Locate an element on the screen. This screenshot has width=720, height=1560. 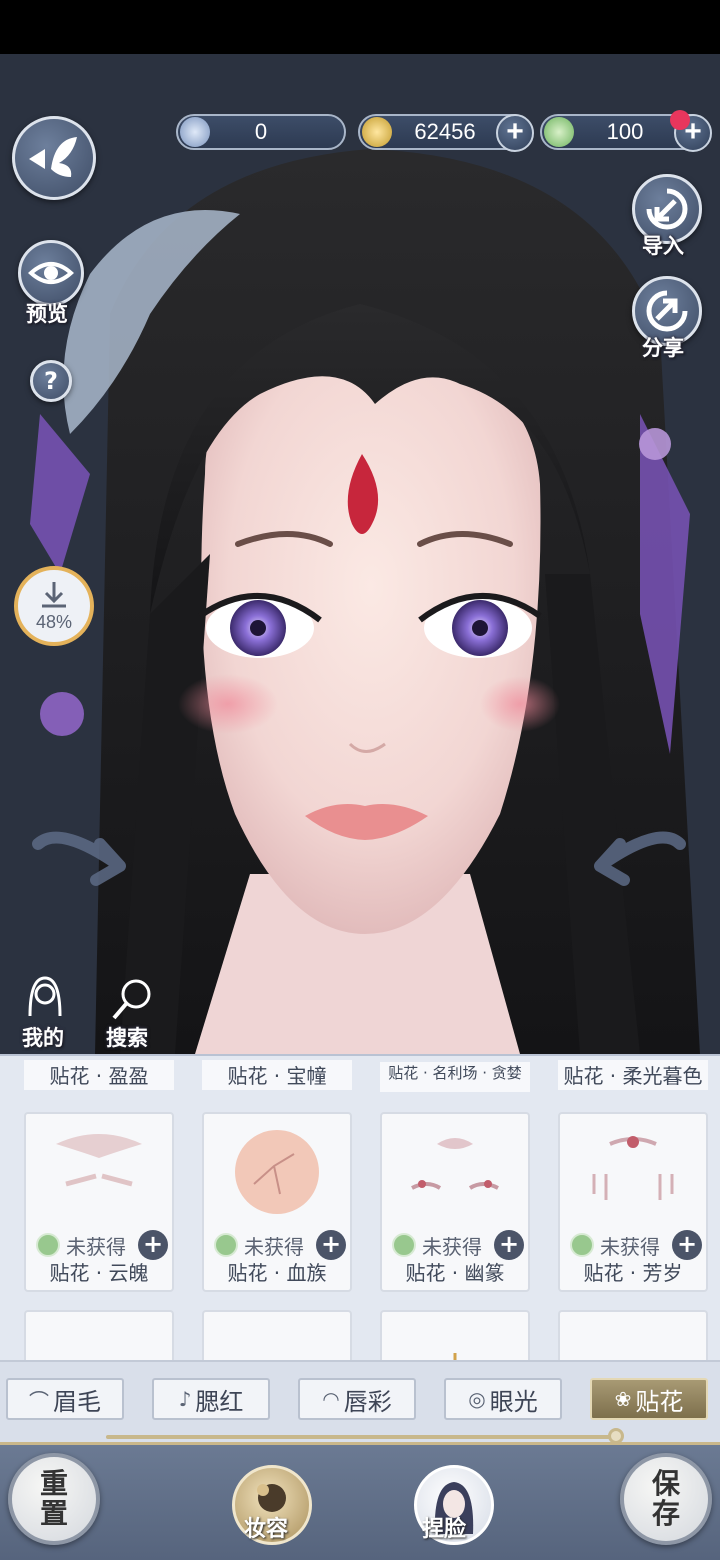
notification-dot is located at coordinates (680, 120).